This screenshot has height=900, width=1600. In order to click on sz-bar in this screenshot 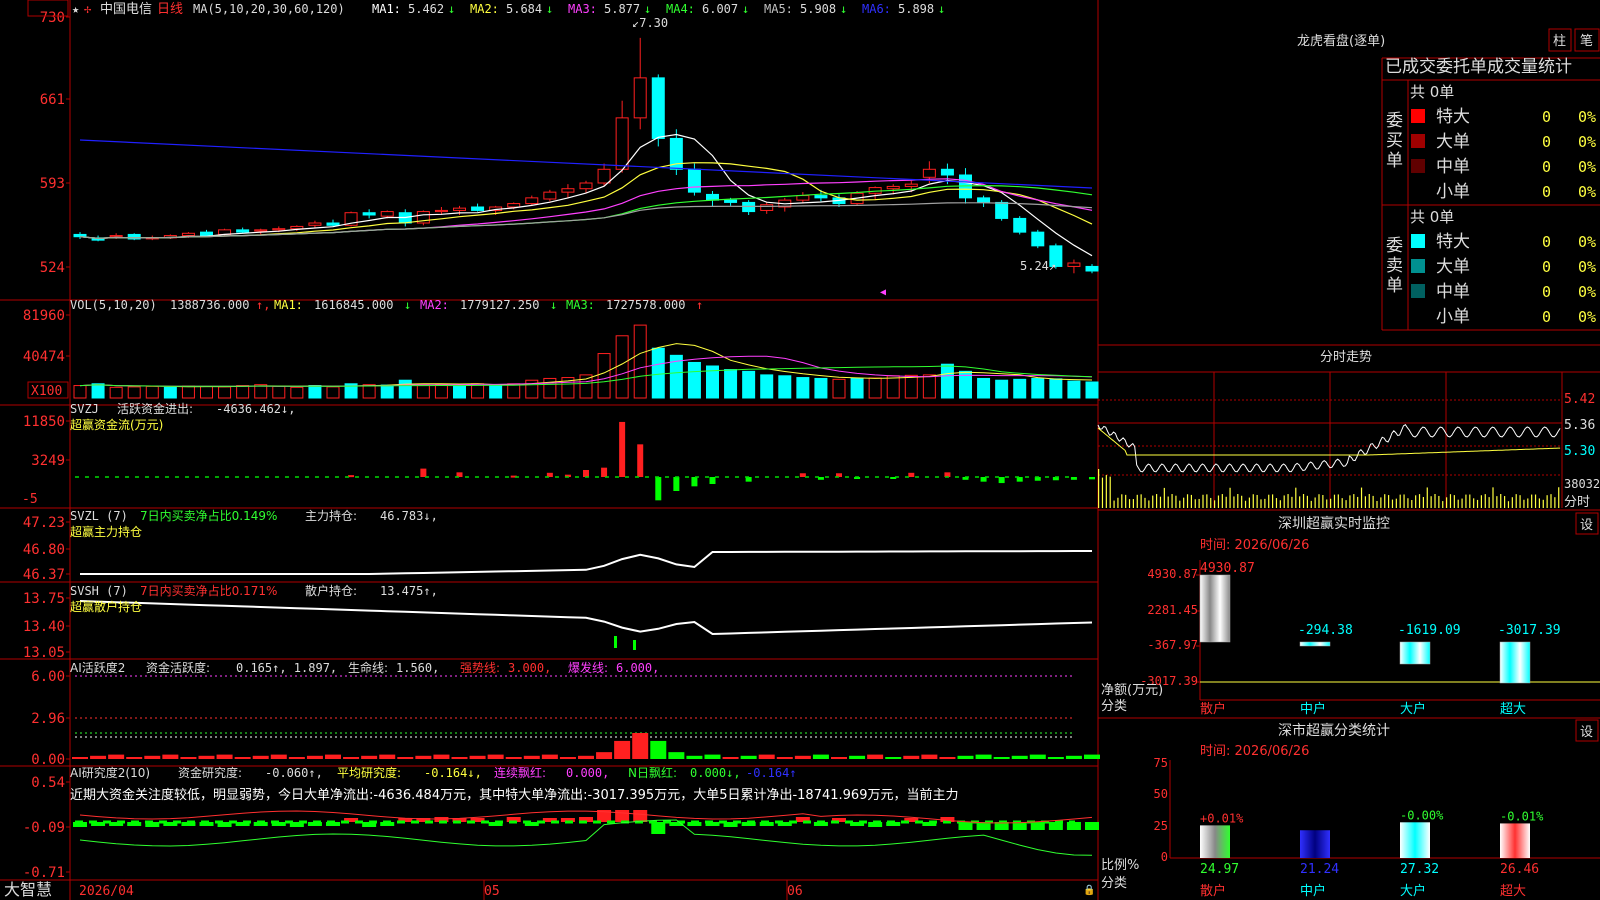, I will do `click(1515, 662)`.